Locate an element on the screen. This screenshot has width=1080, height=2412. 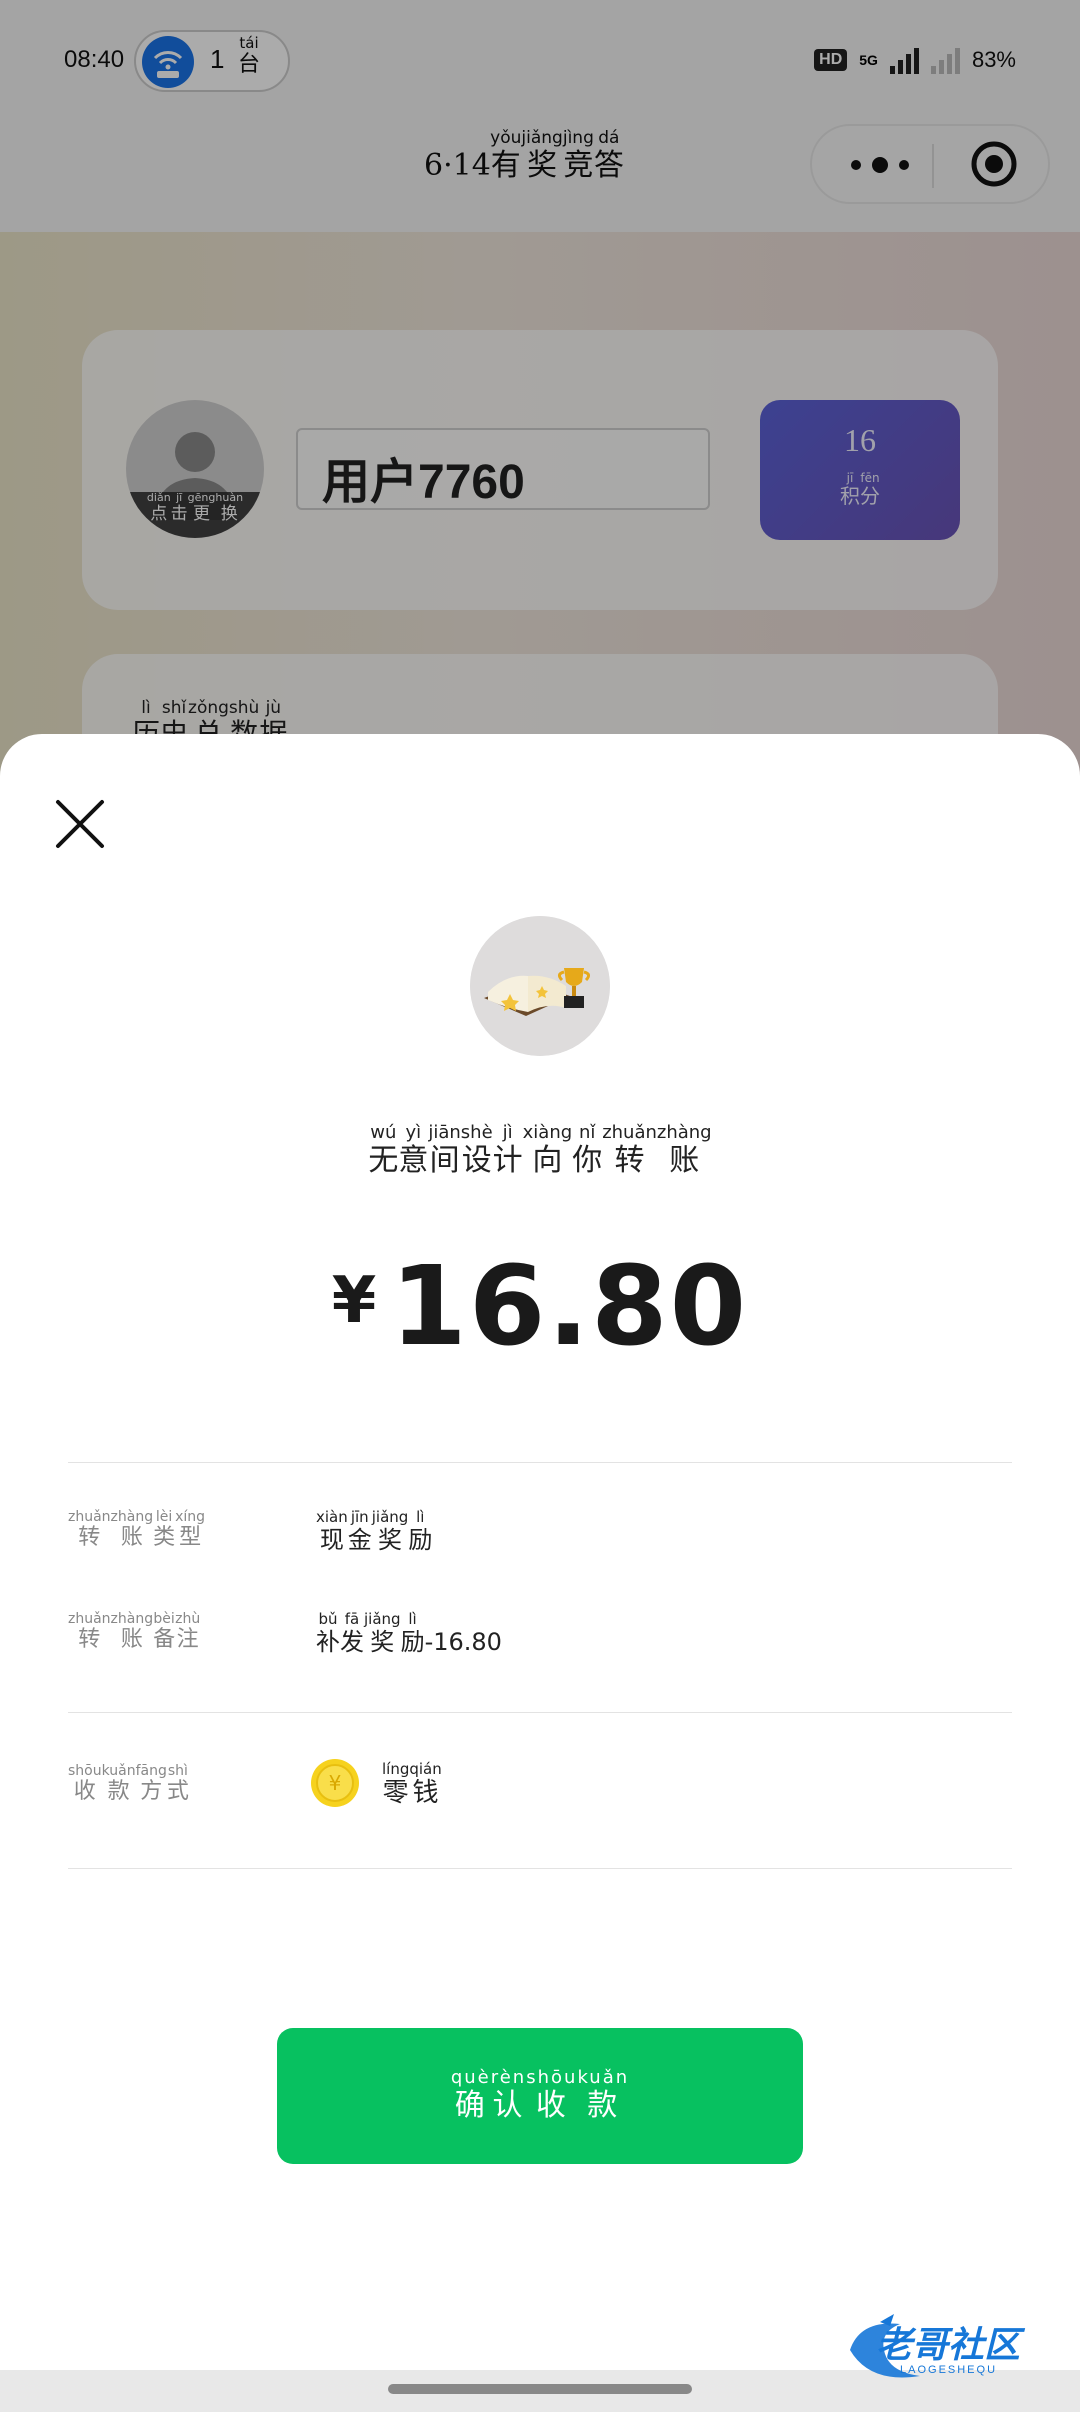
method-label-char-1: 款kuǎn is located at coordinates (118, 1783).